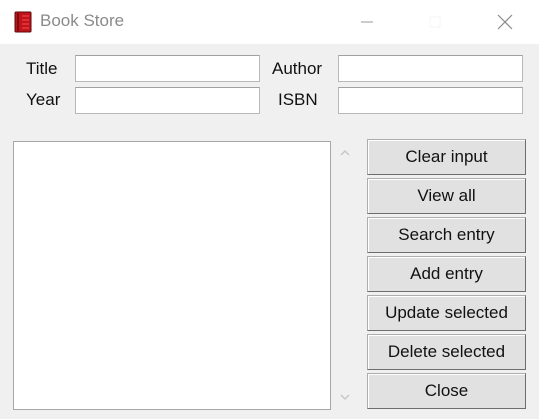 This screenshot has width=539, height=419. I want to click on isbn-input, so click(430, 100).